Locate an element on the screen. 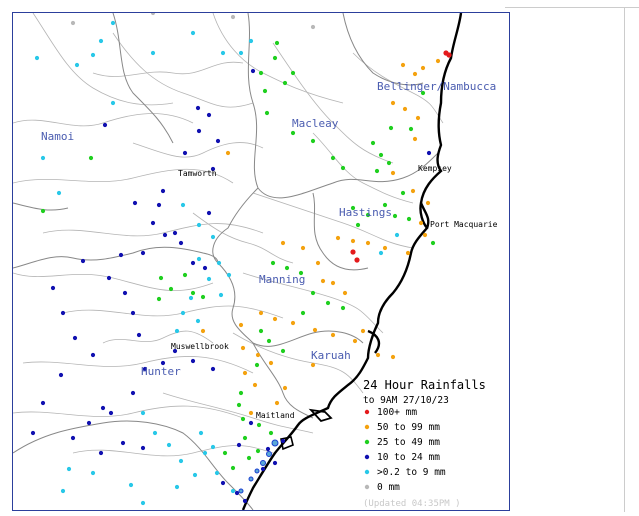 The image size is (639, 516). region-label-karuah: Karuah is located at coordinates (331, 355).